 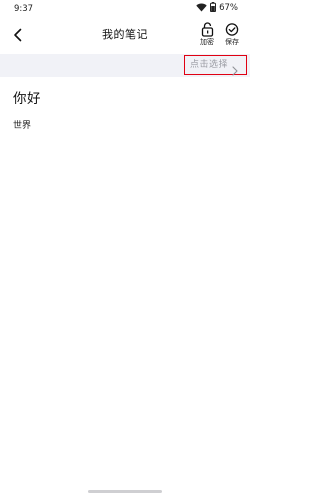 What do you see at coordinates (125, 35) in the screenshot?
I see `app-header: 我的笔记 加密 保存` at bounding box center [125, 35].